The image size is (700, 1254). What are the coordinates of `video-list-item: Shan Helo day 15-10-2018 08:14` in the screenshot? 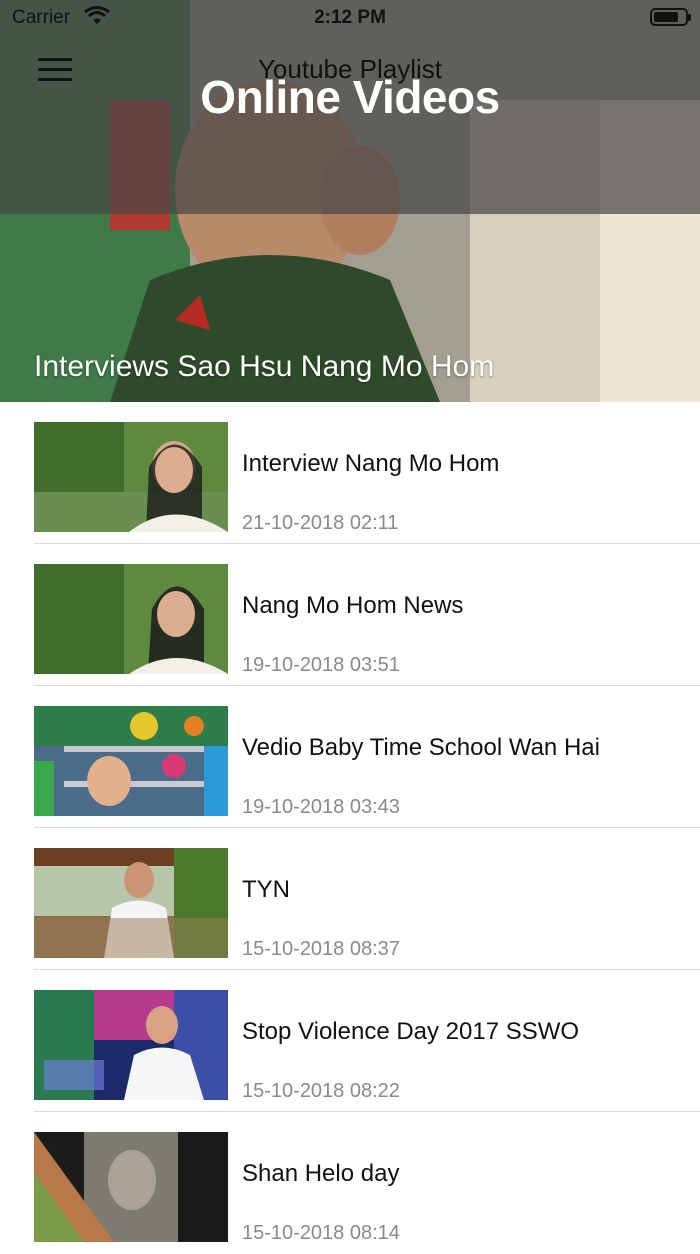 It's located at (350, 1183).